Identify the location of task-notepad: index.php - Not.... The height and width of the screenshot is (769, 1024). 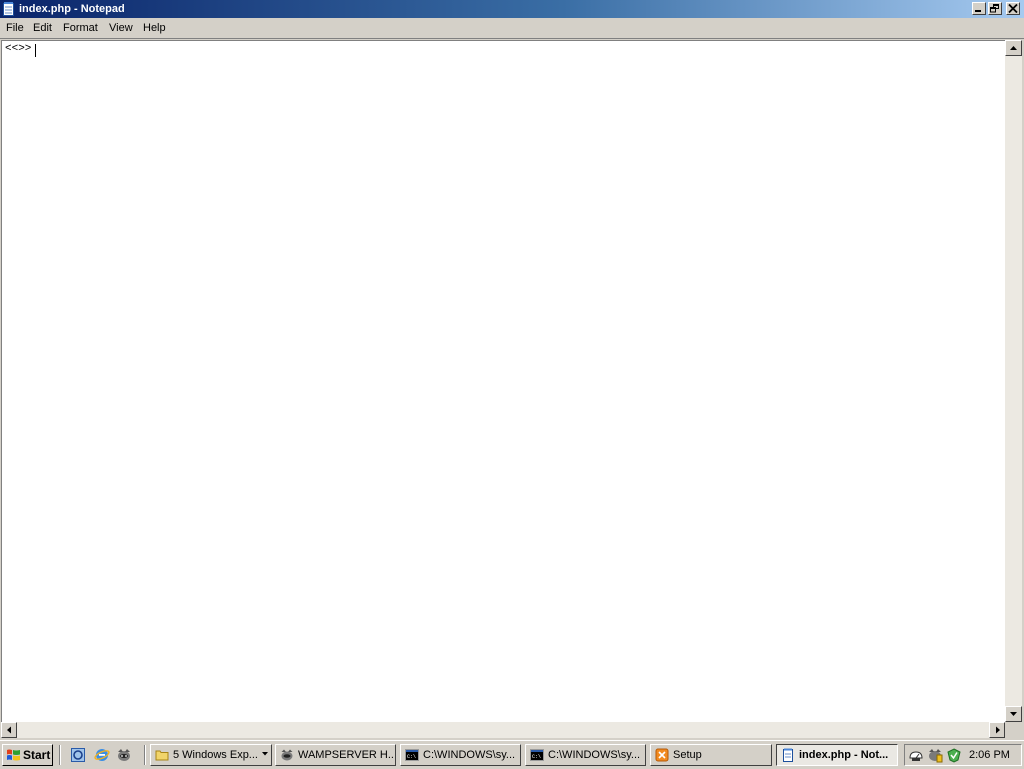
(837, 755).